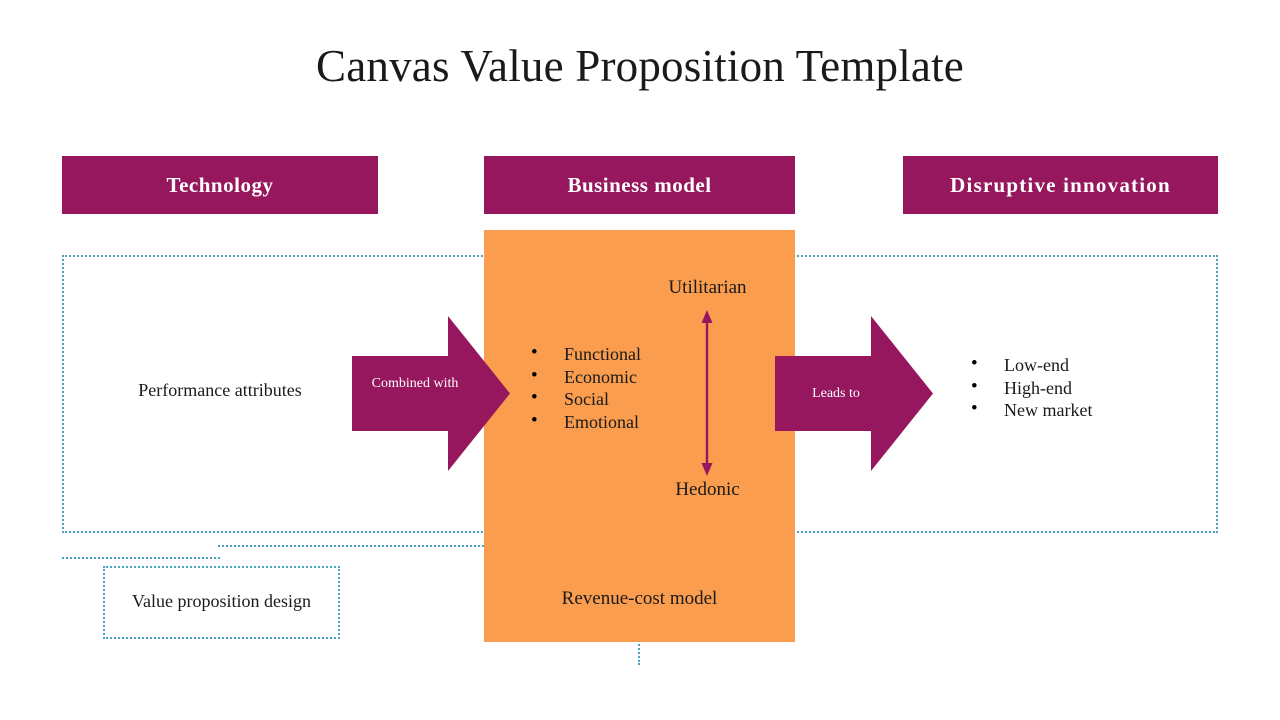  What do you see at coordinates (586, 354) in the screenshot?
I see `list-item: Functional` at bounding box center [586, 354].